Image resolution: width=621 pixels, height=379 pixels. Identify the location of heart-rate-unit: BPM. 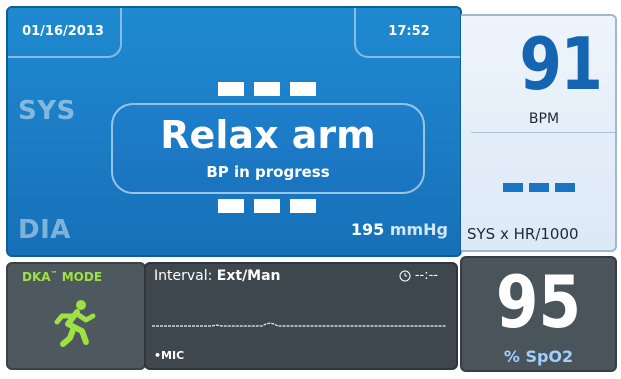
(544, 119).